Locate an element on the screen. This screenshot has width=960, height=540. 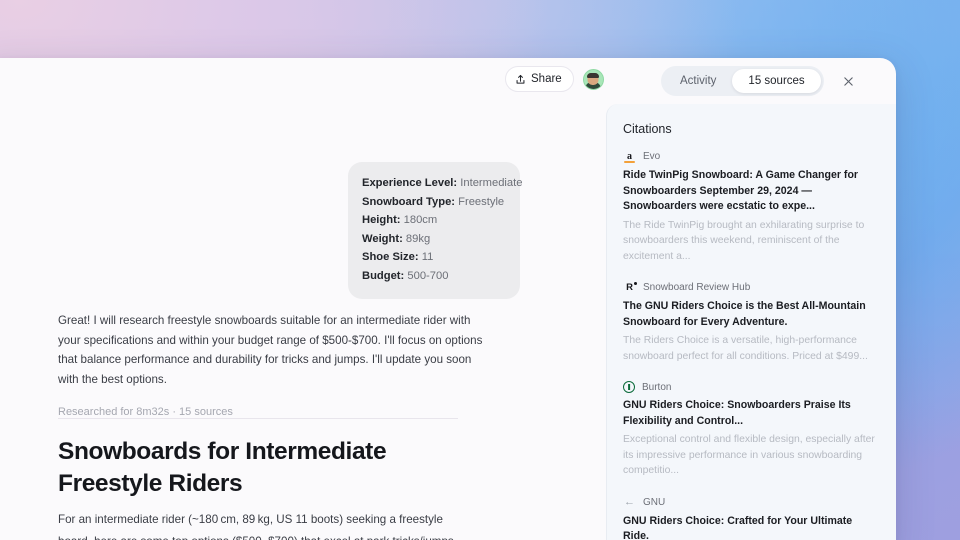
close-icon is located at coordinates (849, 81).